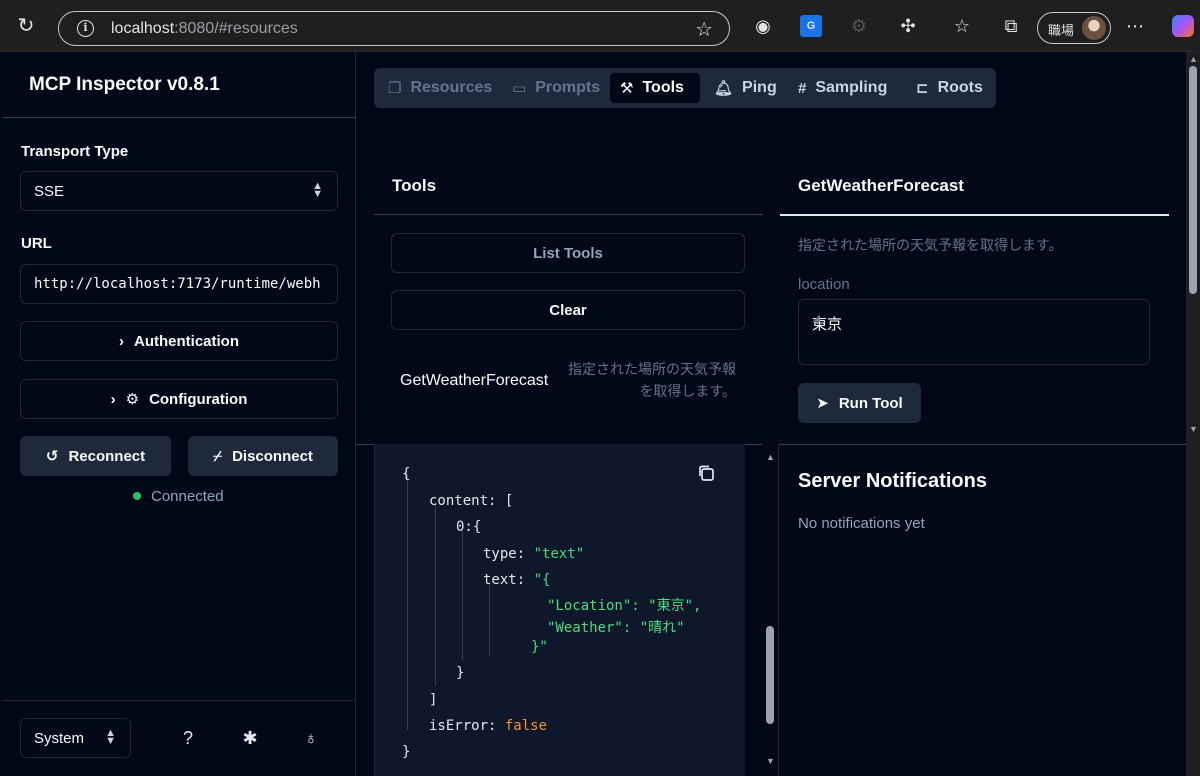 This screenshot has width=1200, height=776. What do you see at coordinates (406, 474) in the screenshot?
I see `json-brace: {` at bounding box center [406, 474].